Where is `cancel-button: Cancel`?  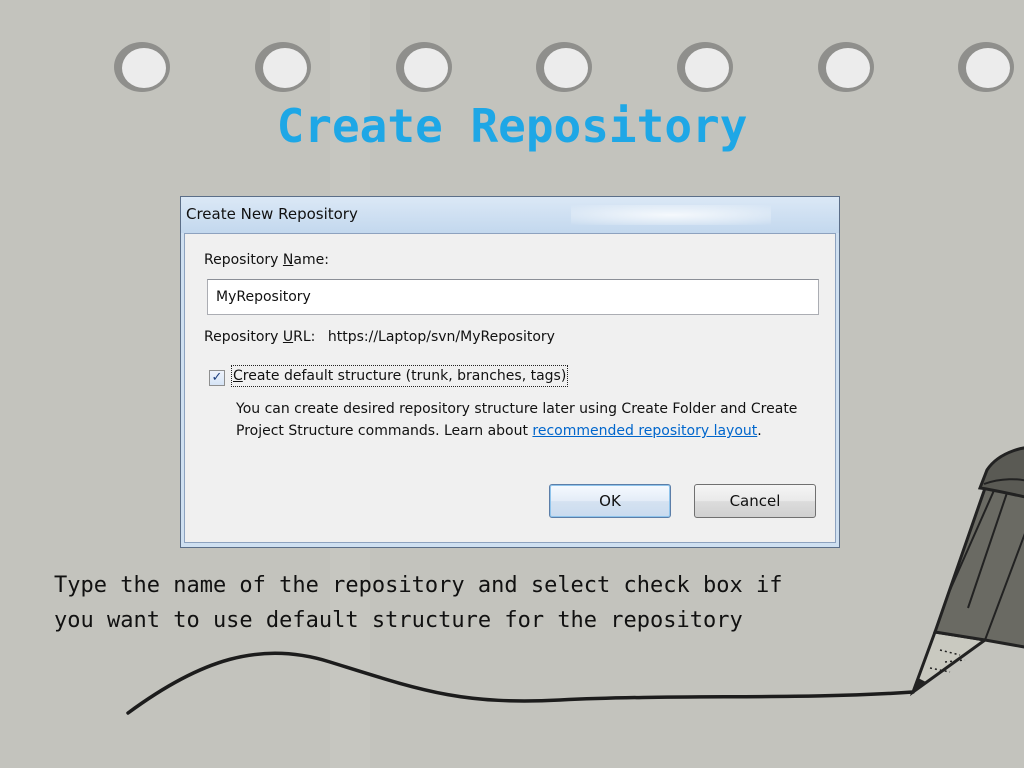 cancel-button: Cancel is located at coordinates (755, 501).